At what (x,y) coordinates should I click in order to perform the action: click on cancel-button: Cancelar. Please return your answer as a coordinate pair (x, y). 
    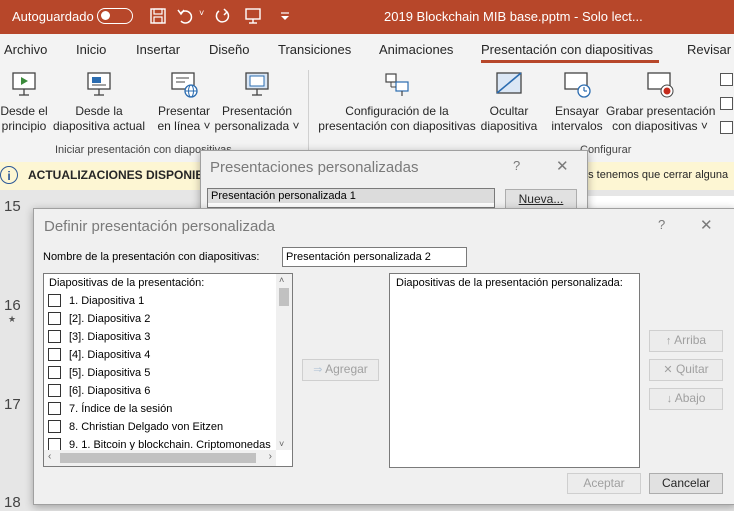
    Looking at the image, I should click on (686, 483).